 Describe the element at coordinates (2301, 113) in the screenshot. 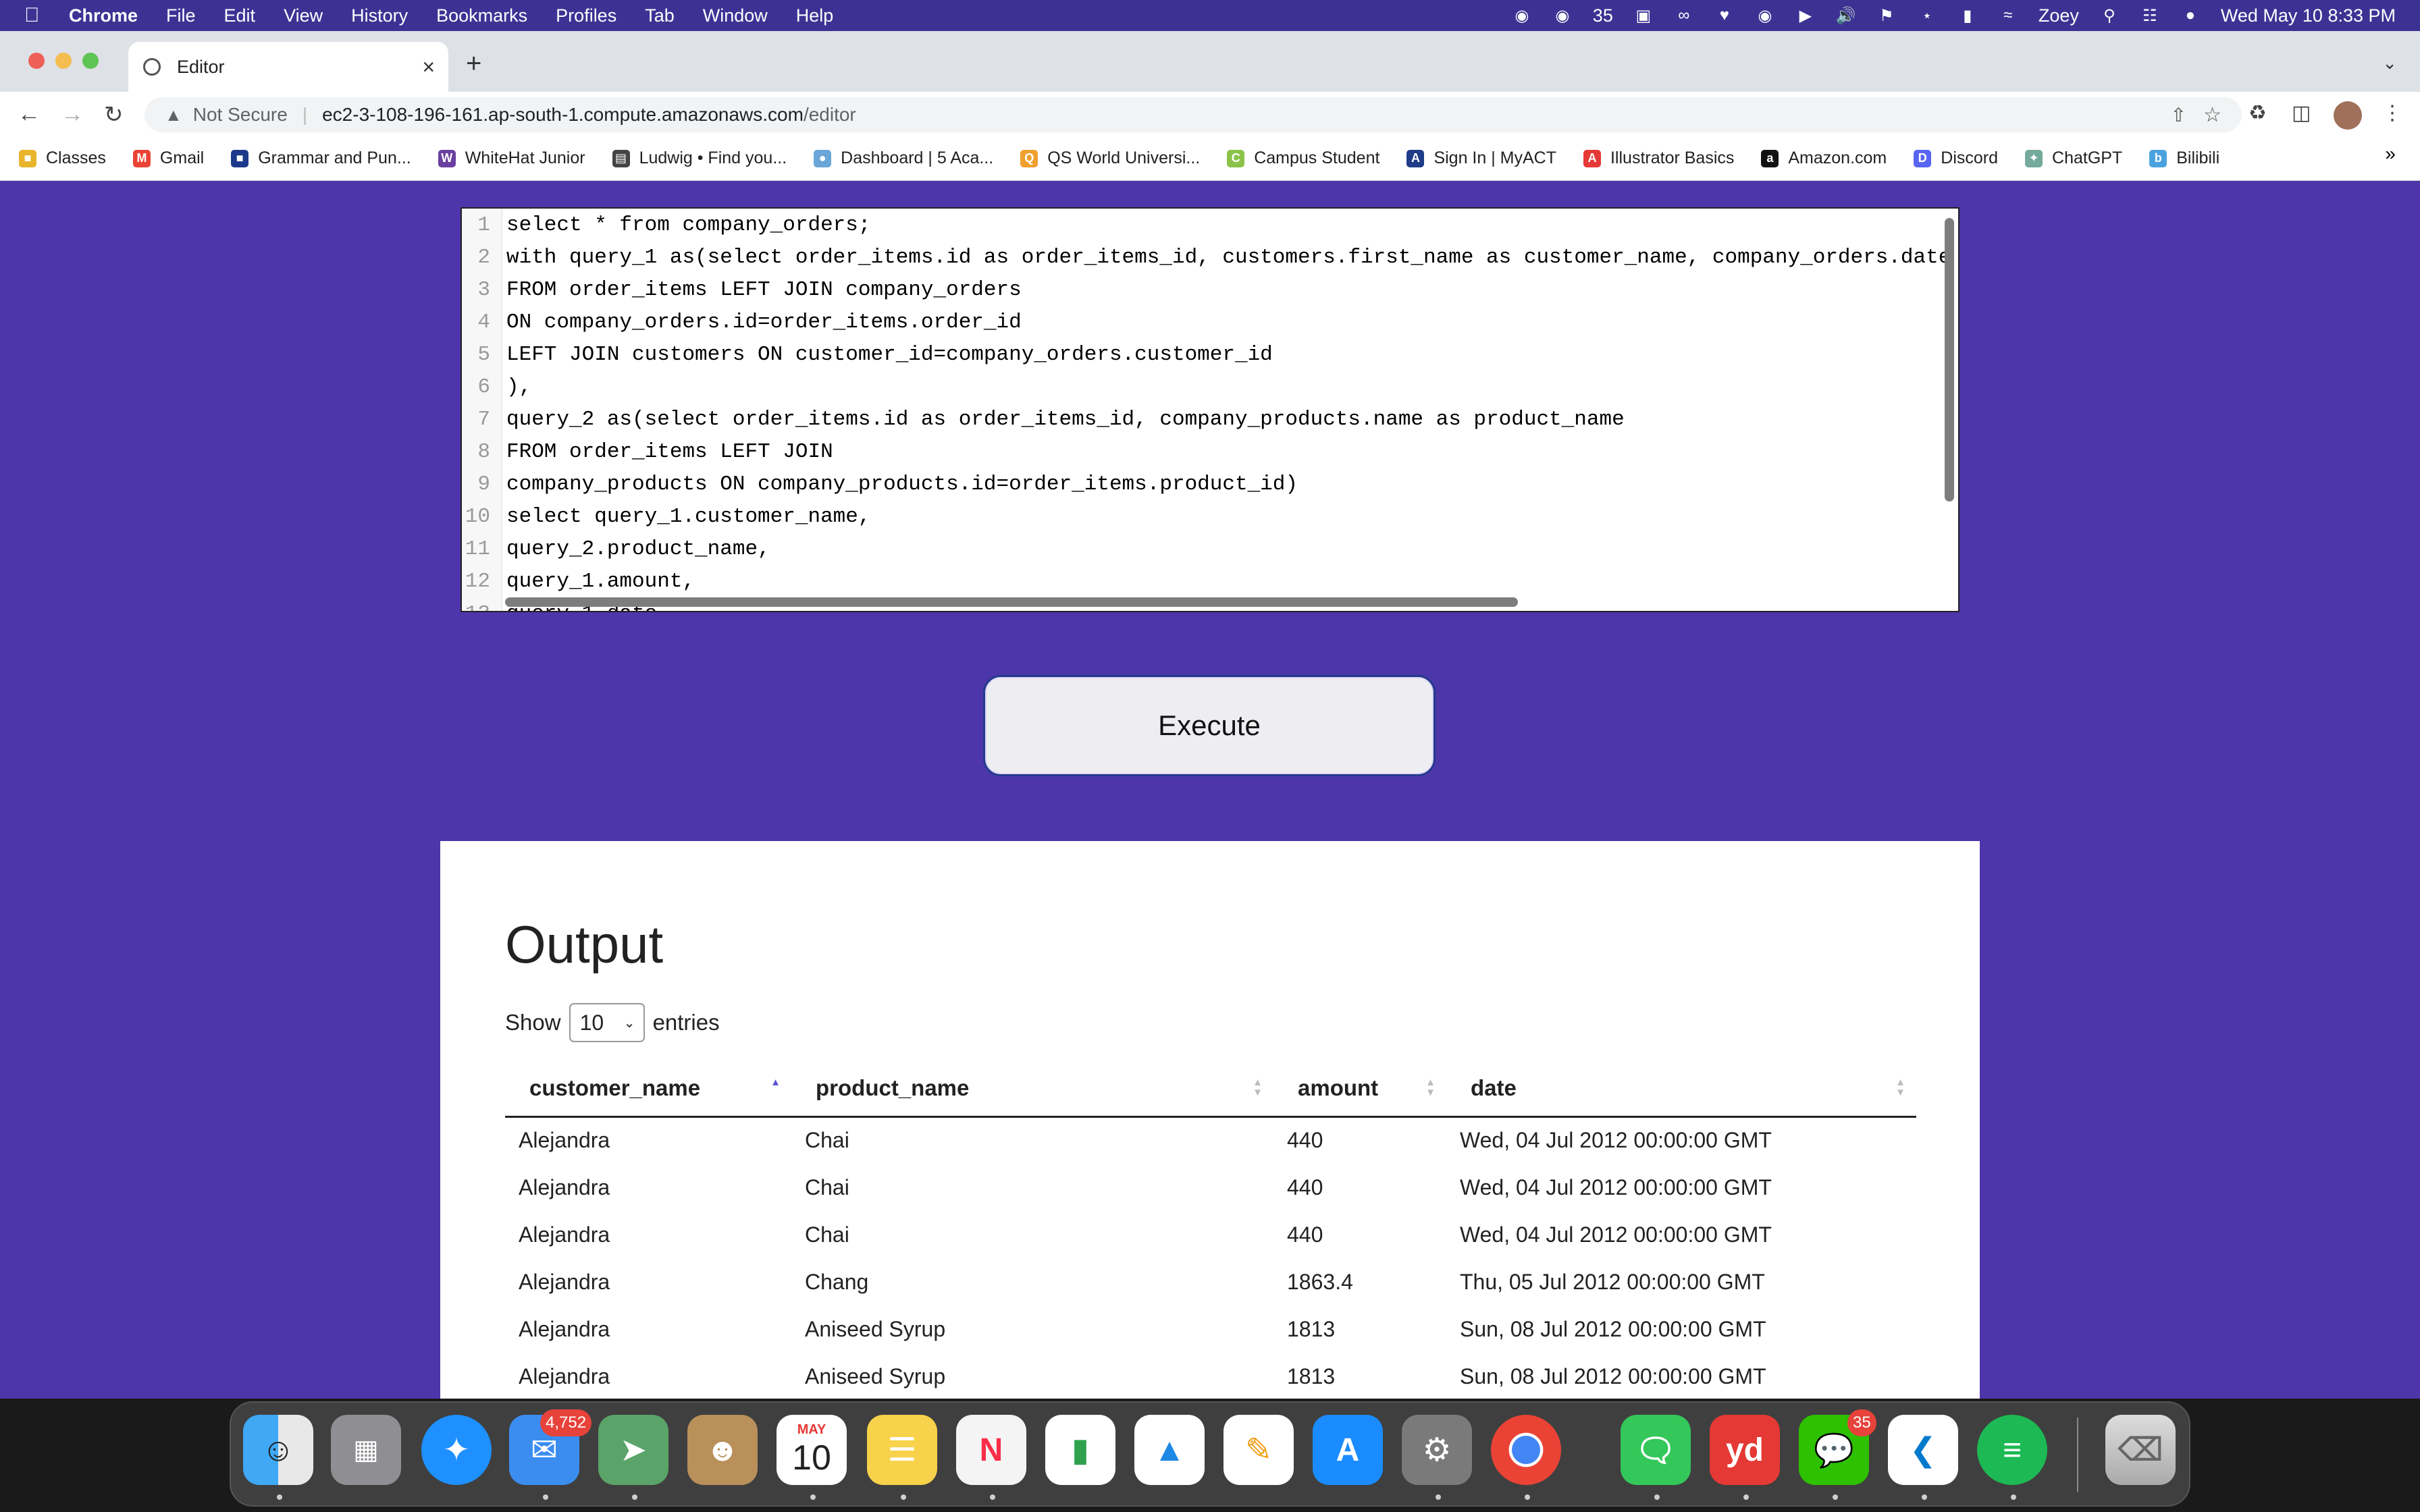

I see `side-panel-icon: ◫` at that location.